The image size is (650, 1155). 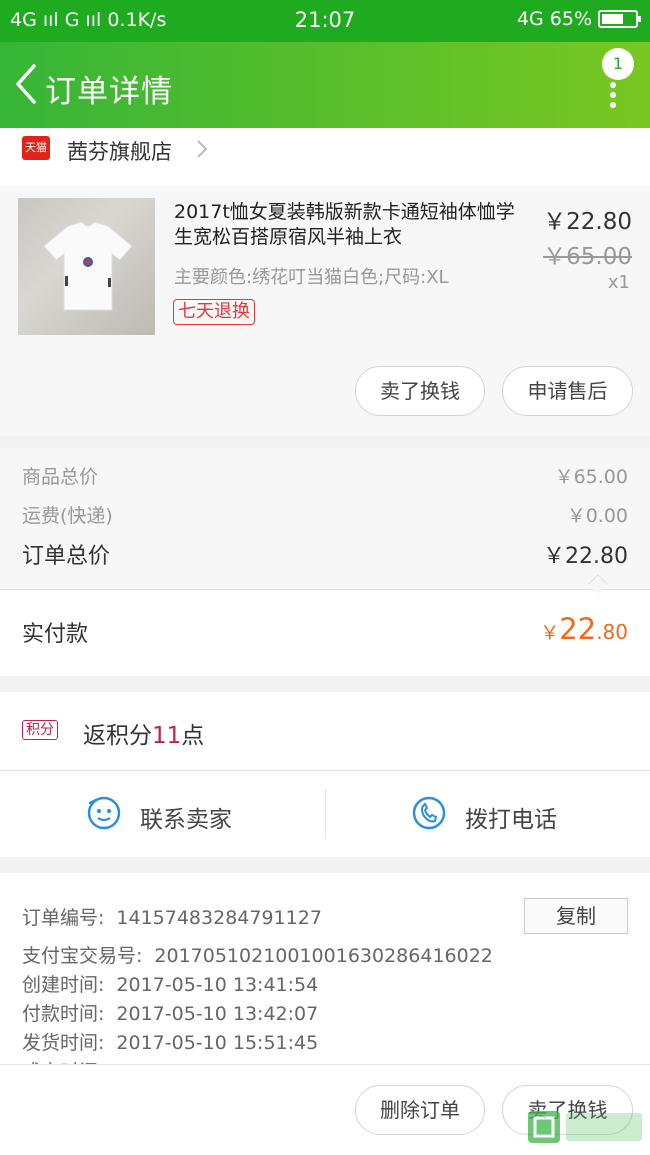 I want to click on order-info-value: 2017-05-10 13:41:54, so click(x=217, y=985).